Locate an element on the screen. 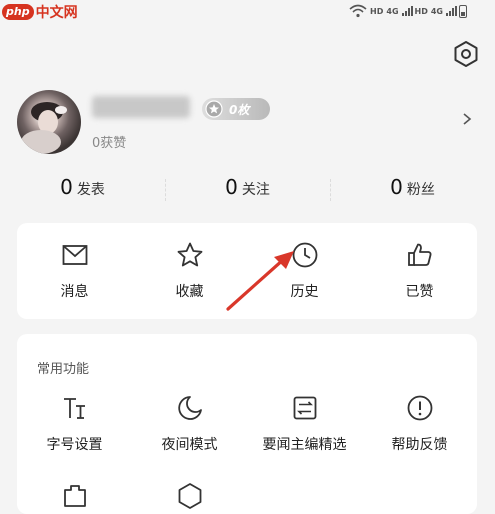 The image size is (495, 514). shield-icon is located at coordinates (189, 496).